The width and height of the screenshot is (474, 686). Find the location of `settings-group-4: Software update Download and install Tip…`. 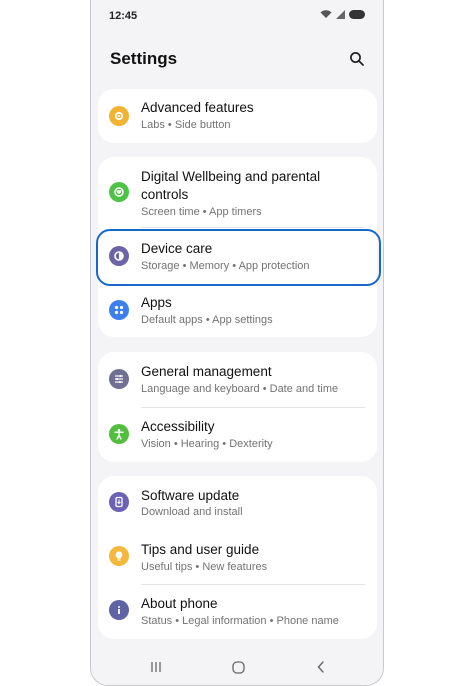

settings-group-4: Software update Download and install Tip… is located at coordinates (237, 557).